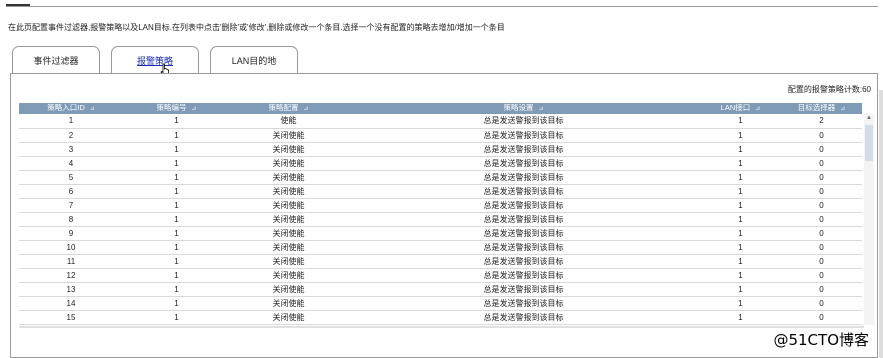  I want to click on table-cell: 3, so click(71, 149).